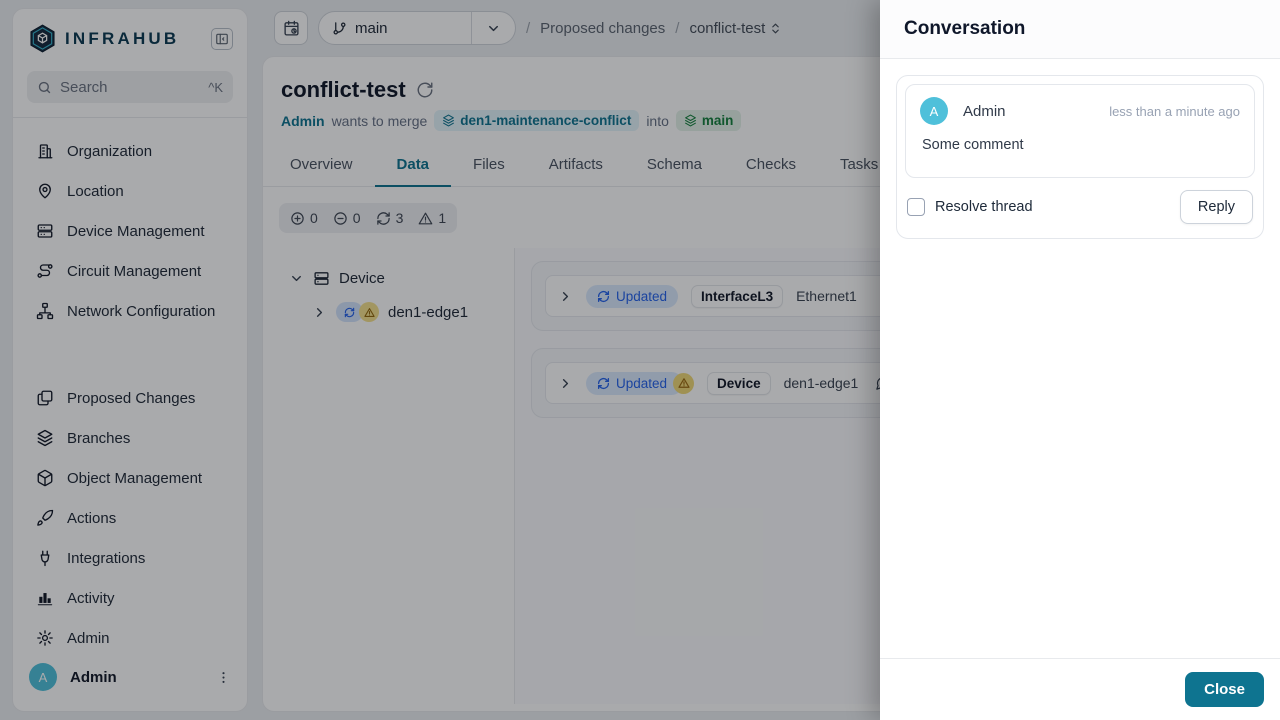  I want to click on resolve-thread-label: Resolve thread, so click(984, 207).